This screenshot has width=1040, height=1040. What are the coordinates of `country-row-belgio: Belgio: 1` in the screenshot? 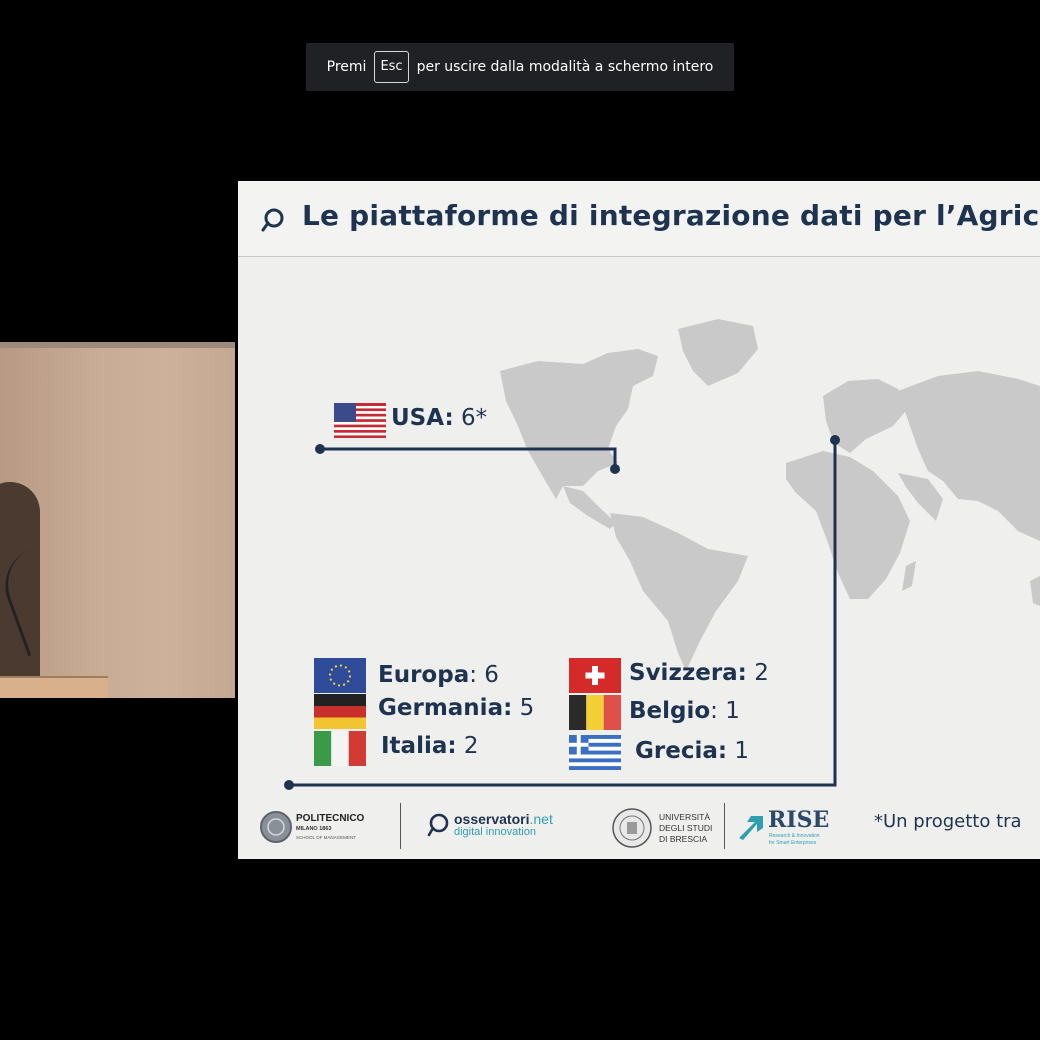 It's located at (684, 711).